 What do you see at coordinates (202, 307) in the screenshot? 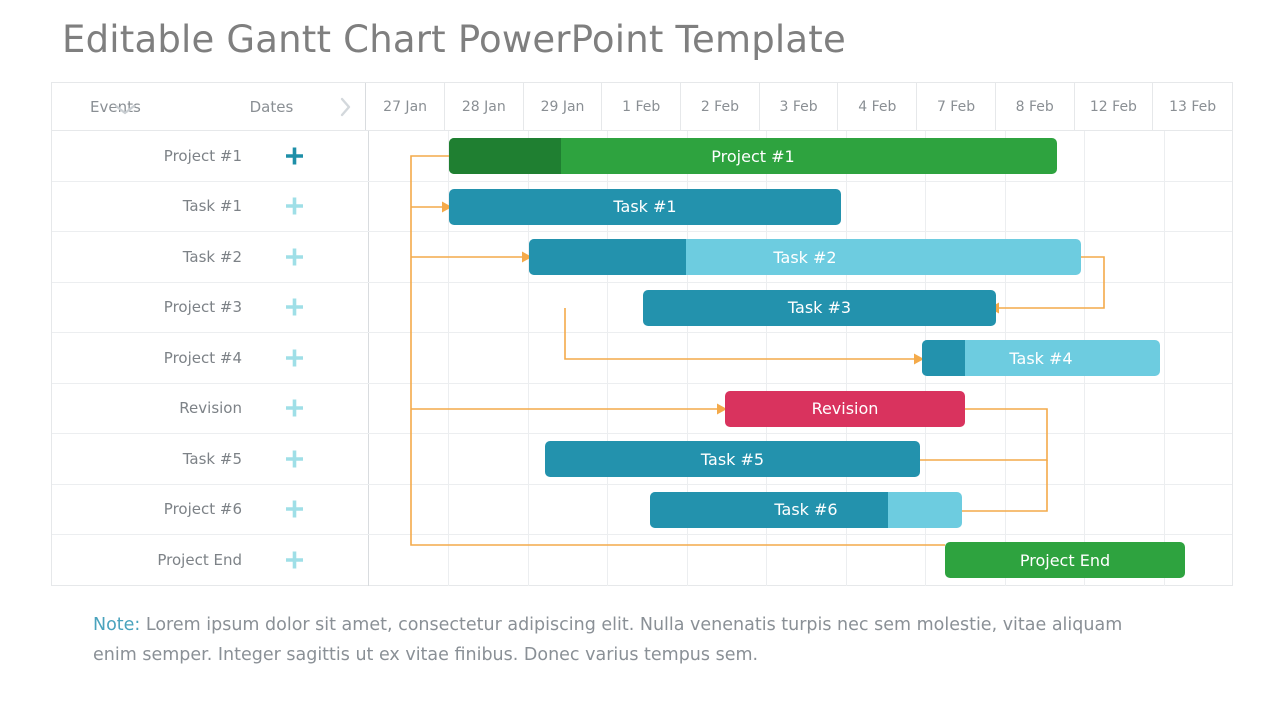
I see `row-name: Project #3` at bounding box center [202, 307].